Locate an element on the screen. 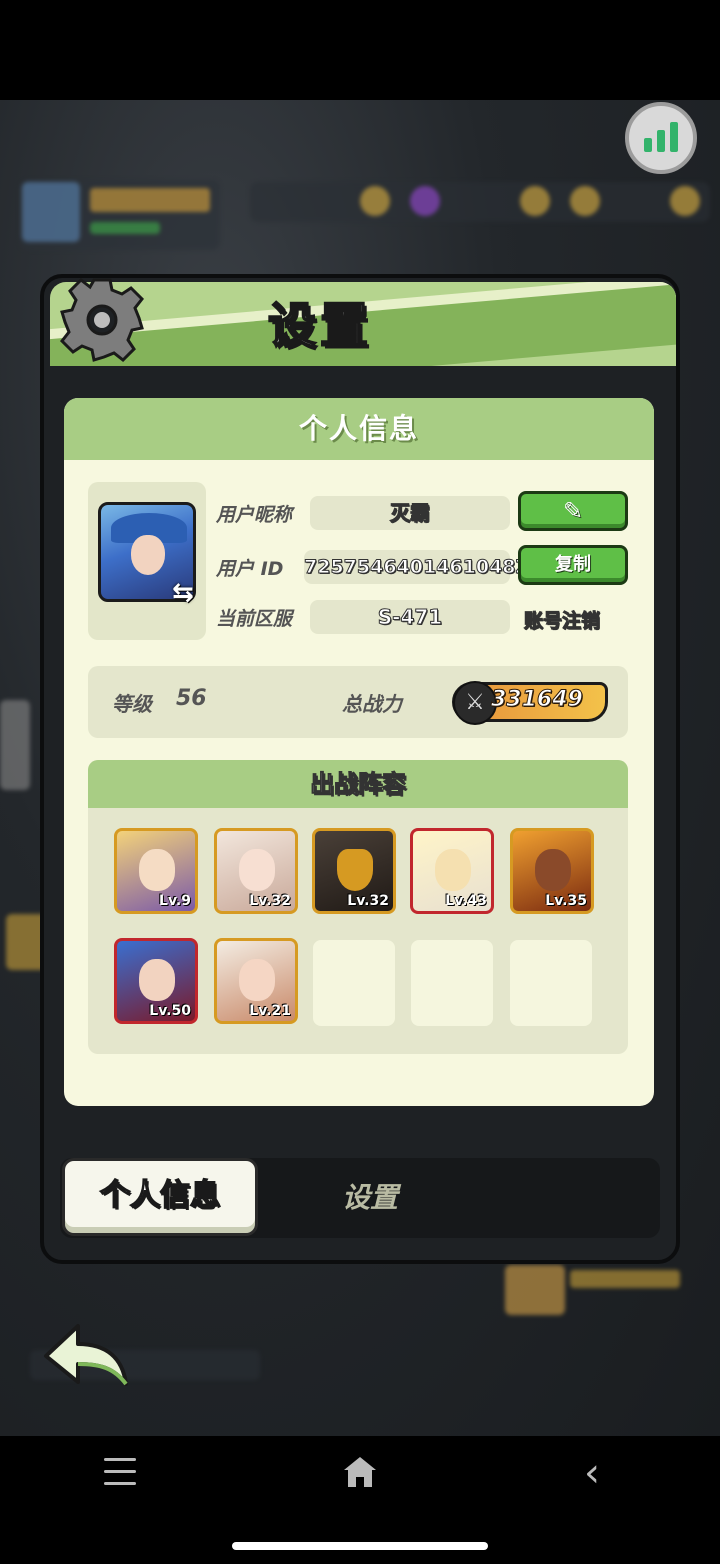 Image resolution: width=720 pixels, height=1564 pixels. hero-level: Lv.50 is located at coordinates (170, 1011).